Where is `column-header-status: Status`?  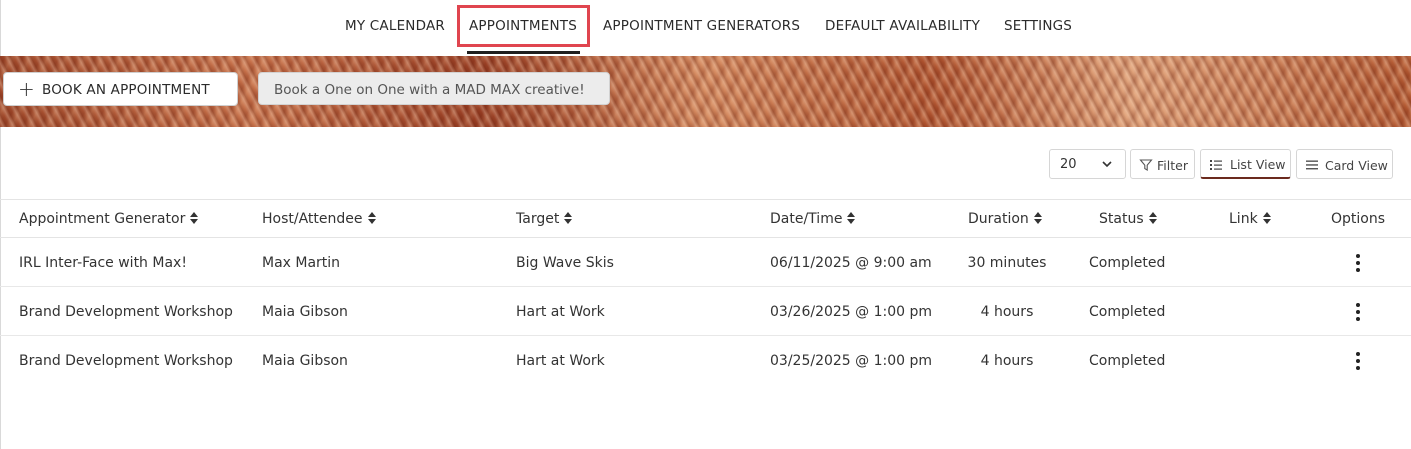 column-header-status: Status is located at coordinates (1128, 219).